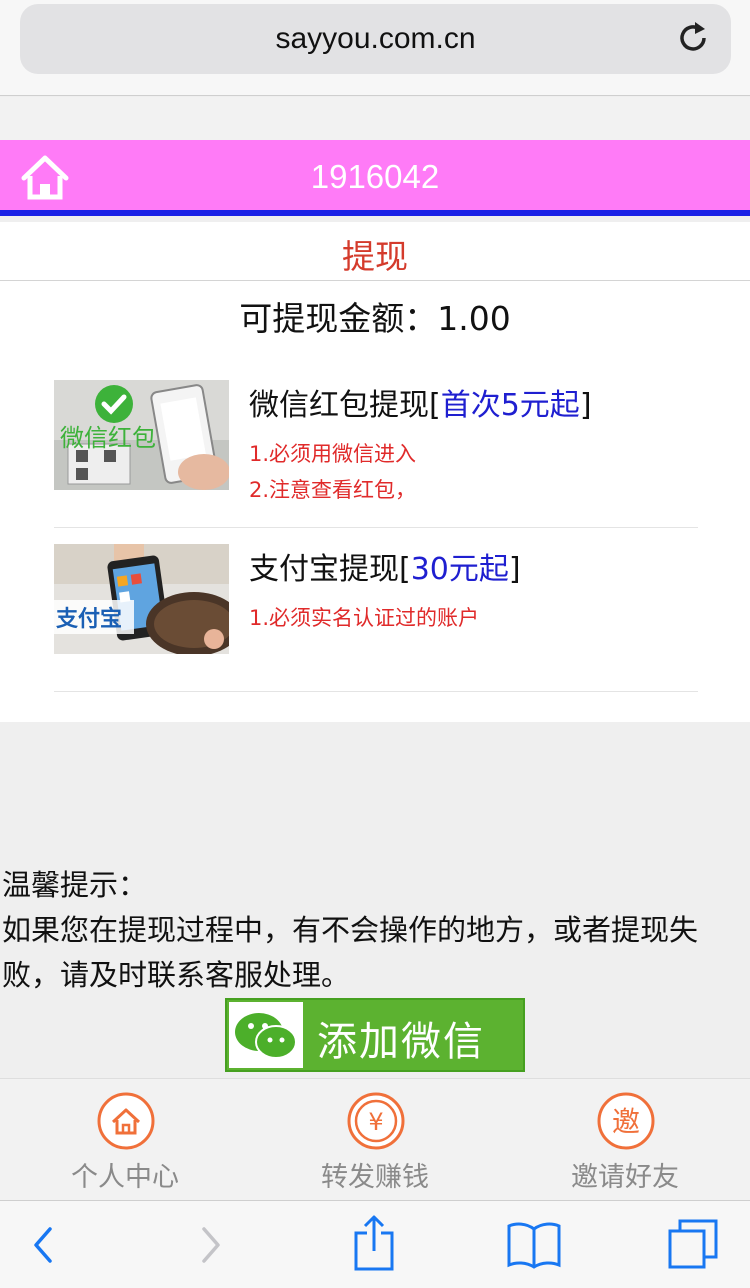  I want to click on alipay-withdraw-option: 支付宝 支付宝提现[30元起] 1.必须实名认证过的账户, so click(376, 617).